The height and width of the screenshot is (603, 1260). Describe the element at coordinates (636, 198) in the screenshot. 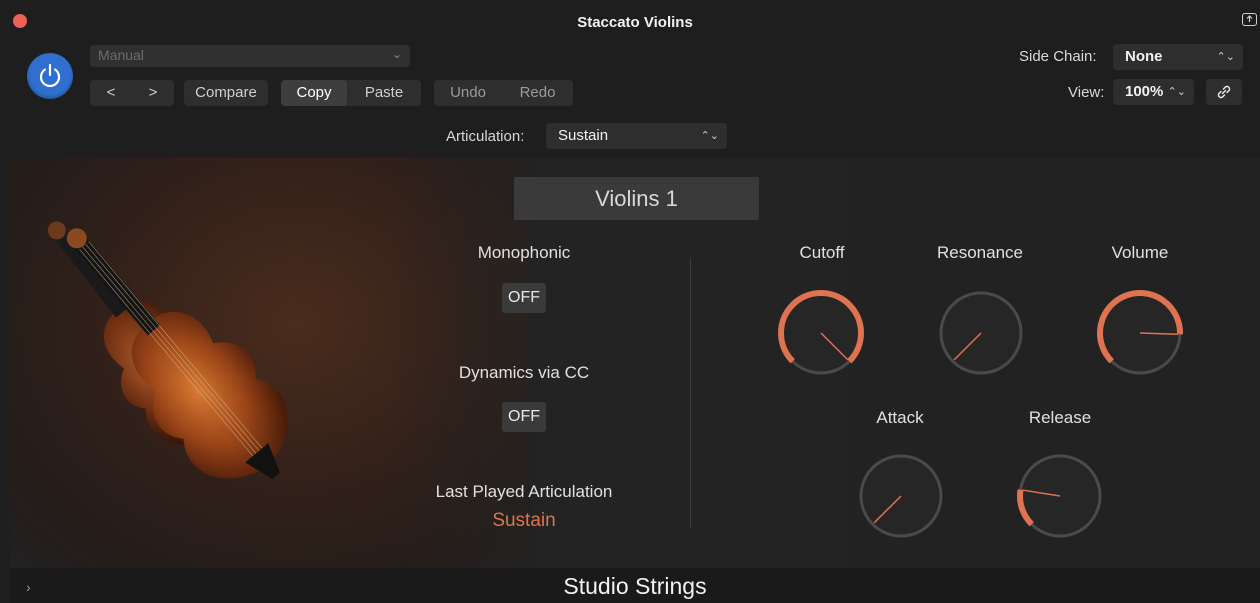

I see `instrument-name-field: Violins 1` at that location.